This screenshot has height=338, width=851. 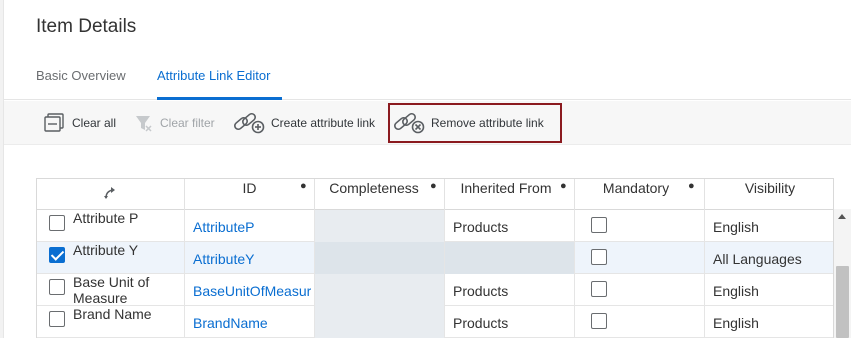 I want to click on attribute-id-link: BrandName, so click(x=230, y=323).